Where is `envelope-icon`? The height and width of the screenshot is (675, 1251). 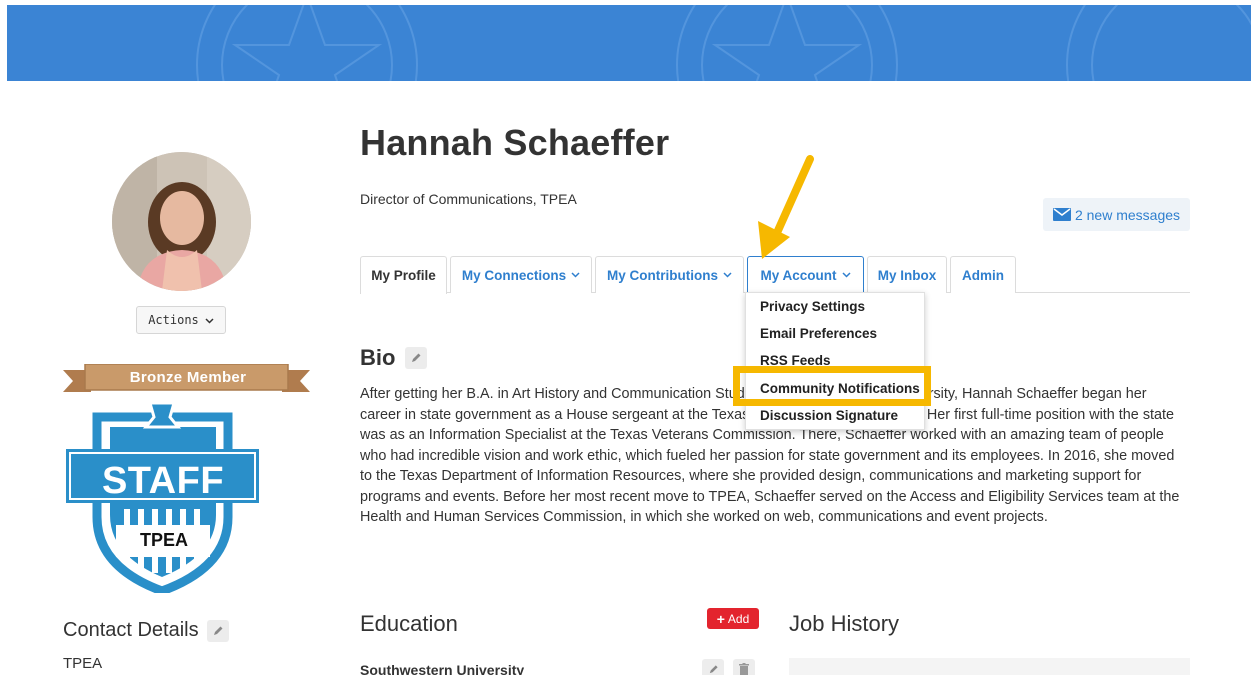 envelope-icon is located at coordinates (1061, 214).